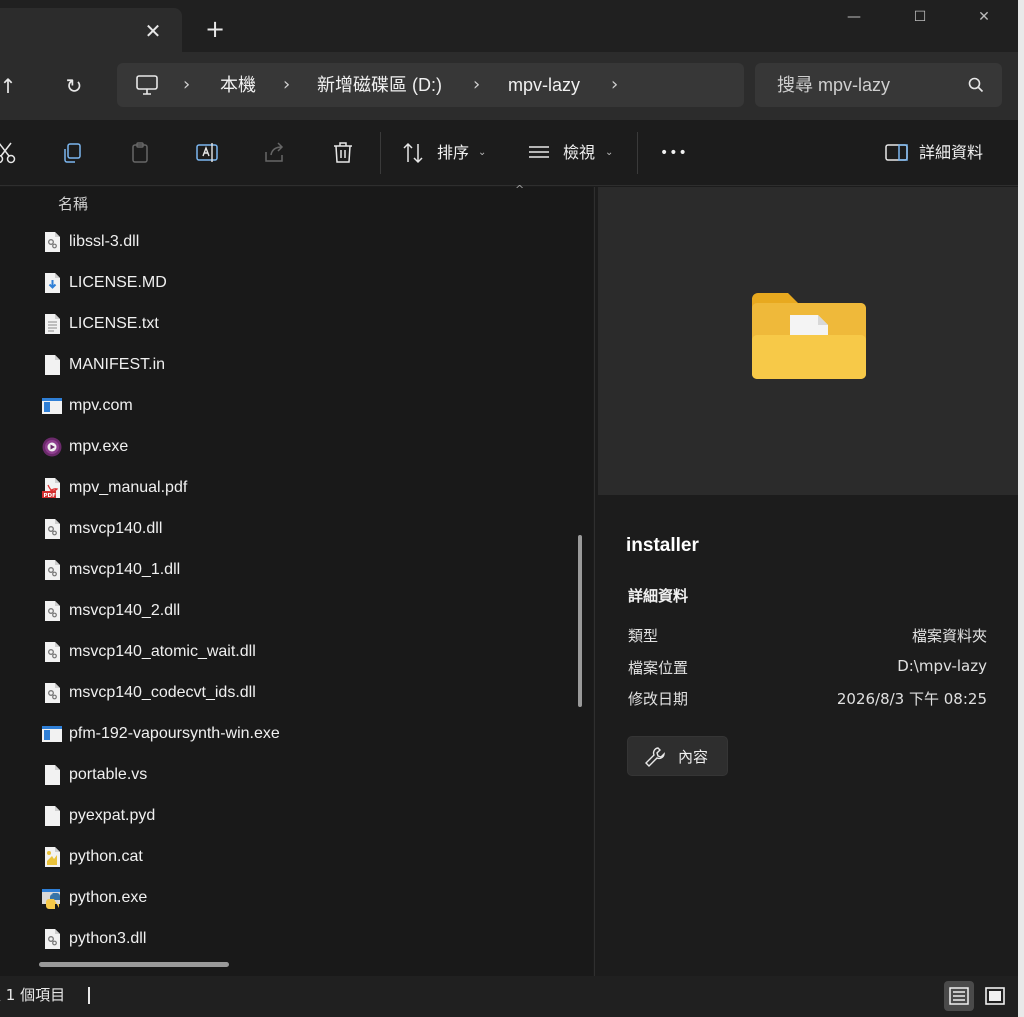  Describe the element at coordinates (303, 364) in the screenshot. I see `file-row: MANIFEST.in` at that location.